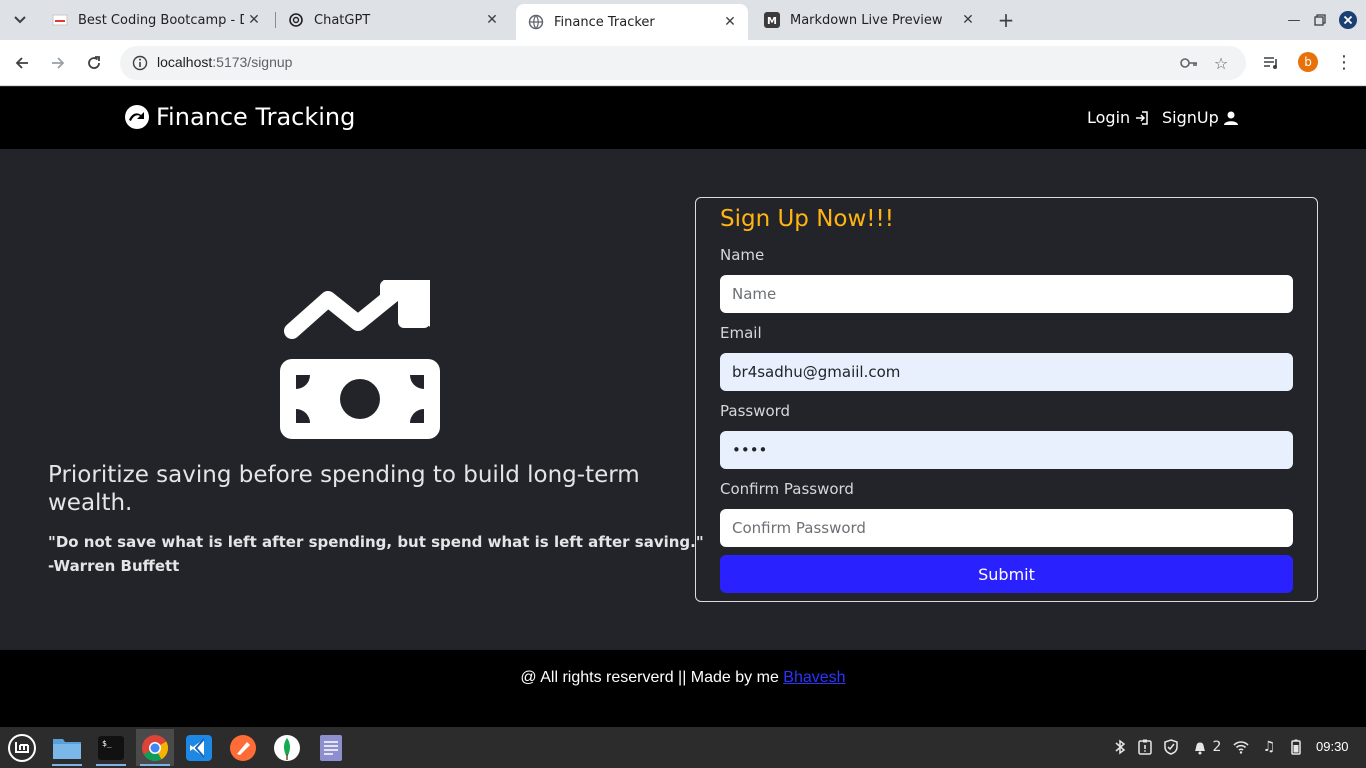  What do you see at coordinates (393, 20) in the screenshot?
I see `browser-tab-chatgpt: ChatGPT ✕` at bounding box center [393, 20].